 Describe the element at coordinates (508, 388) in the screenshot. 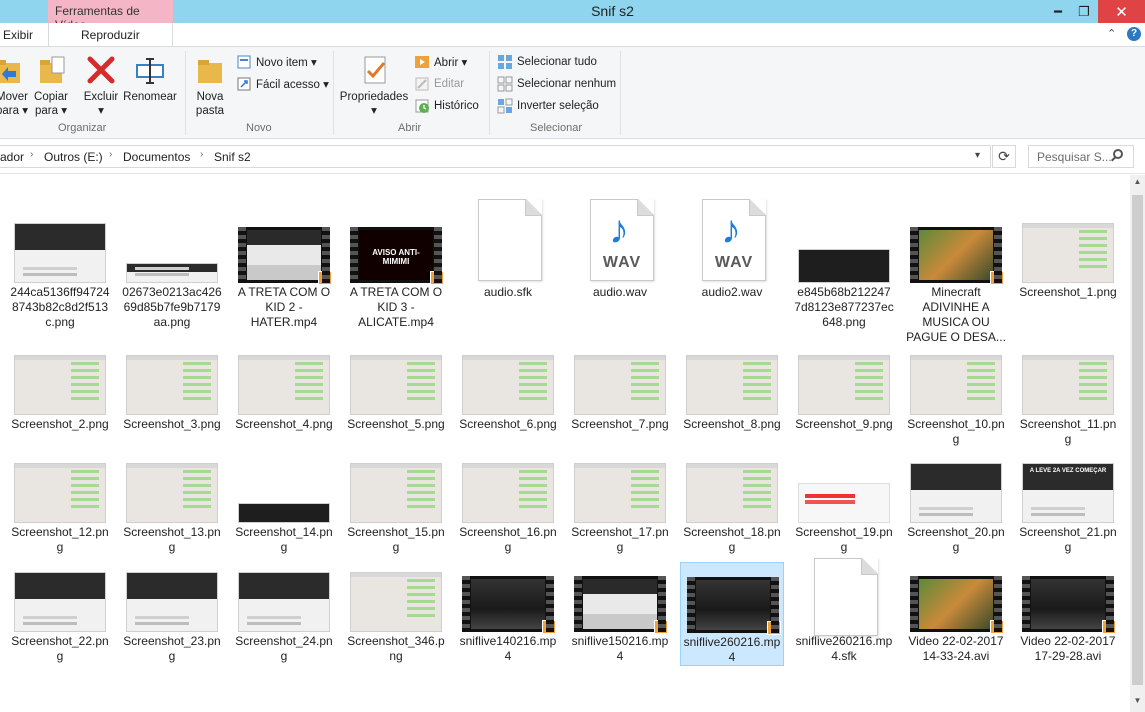

I see `file-item: Screenshot_6.png` at that location.